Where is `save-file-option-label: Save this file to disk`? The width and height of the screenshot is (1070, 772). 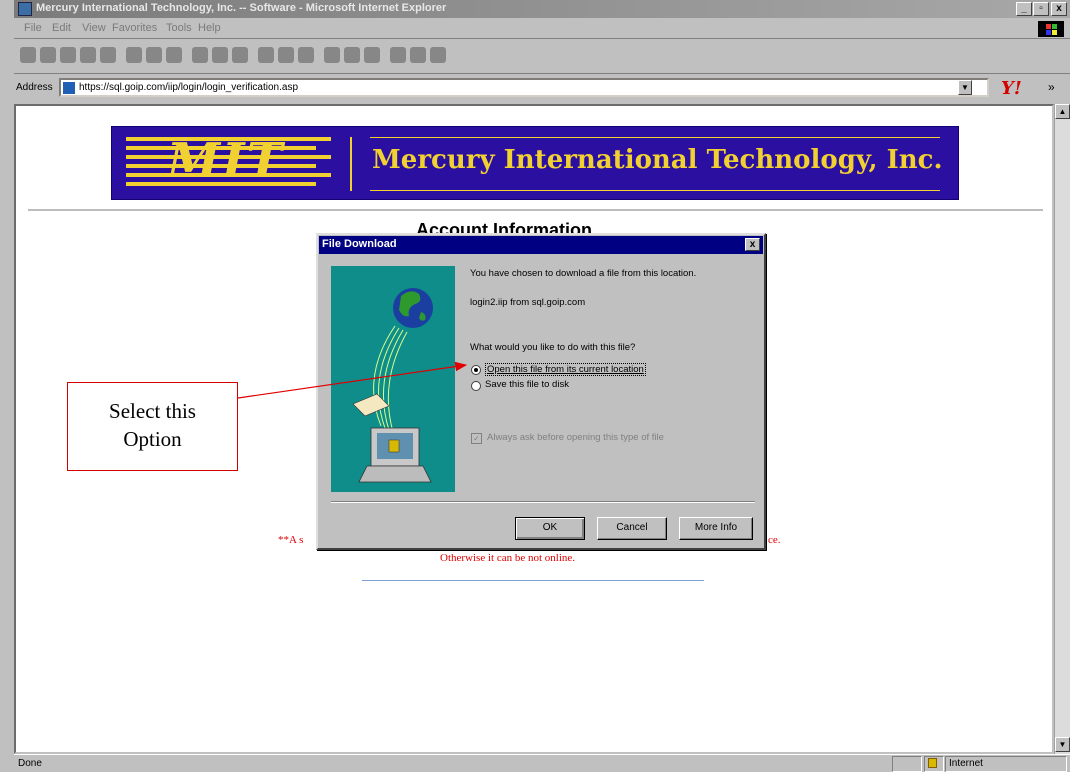
save-file-option-label: Save this file to disk is located at coordinates (527, 384).